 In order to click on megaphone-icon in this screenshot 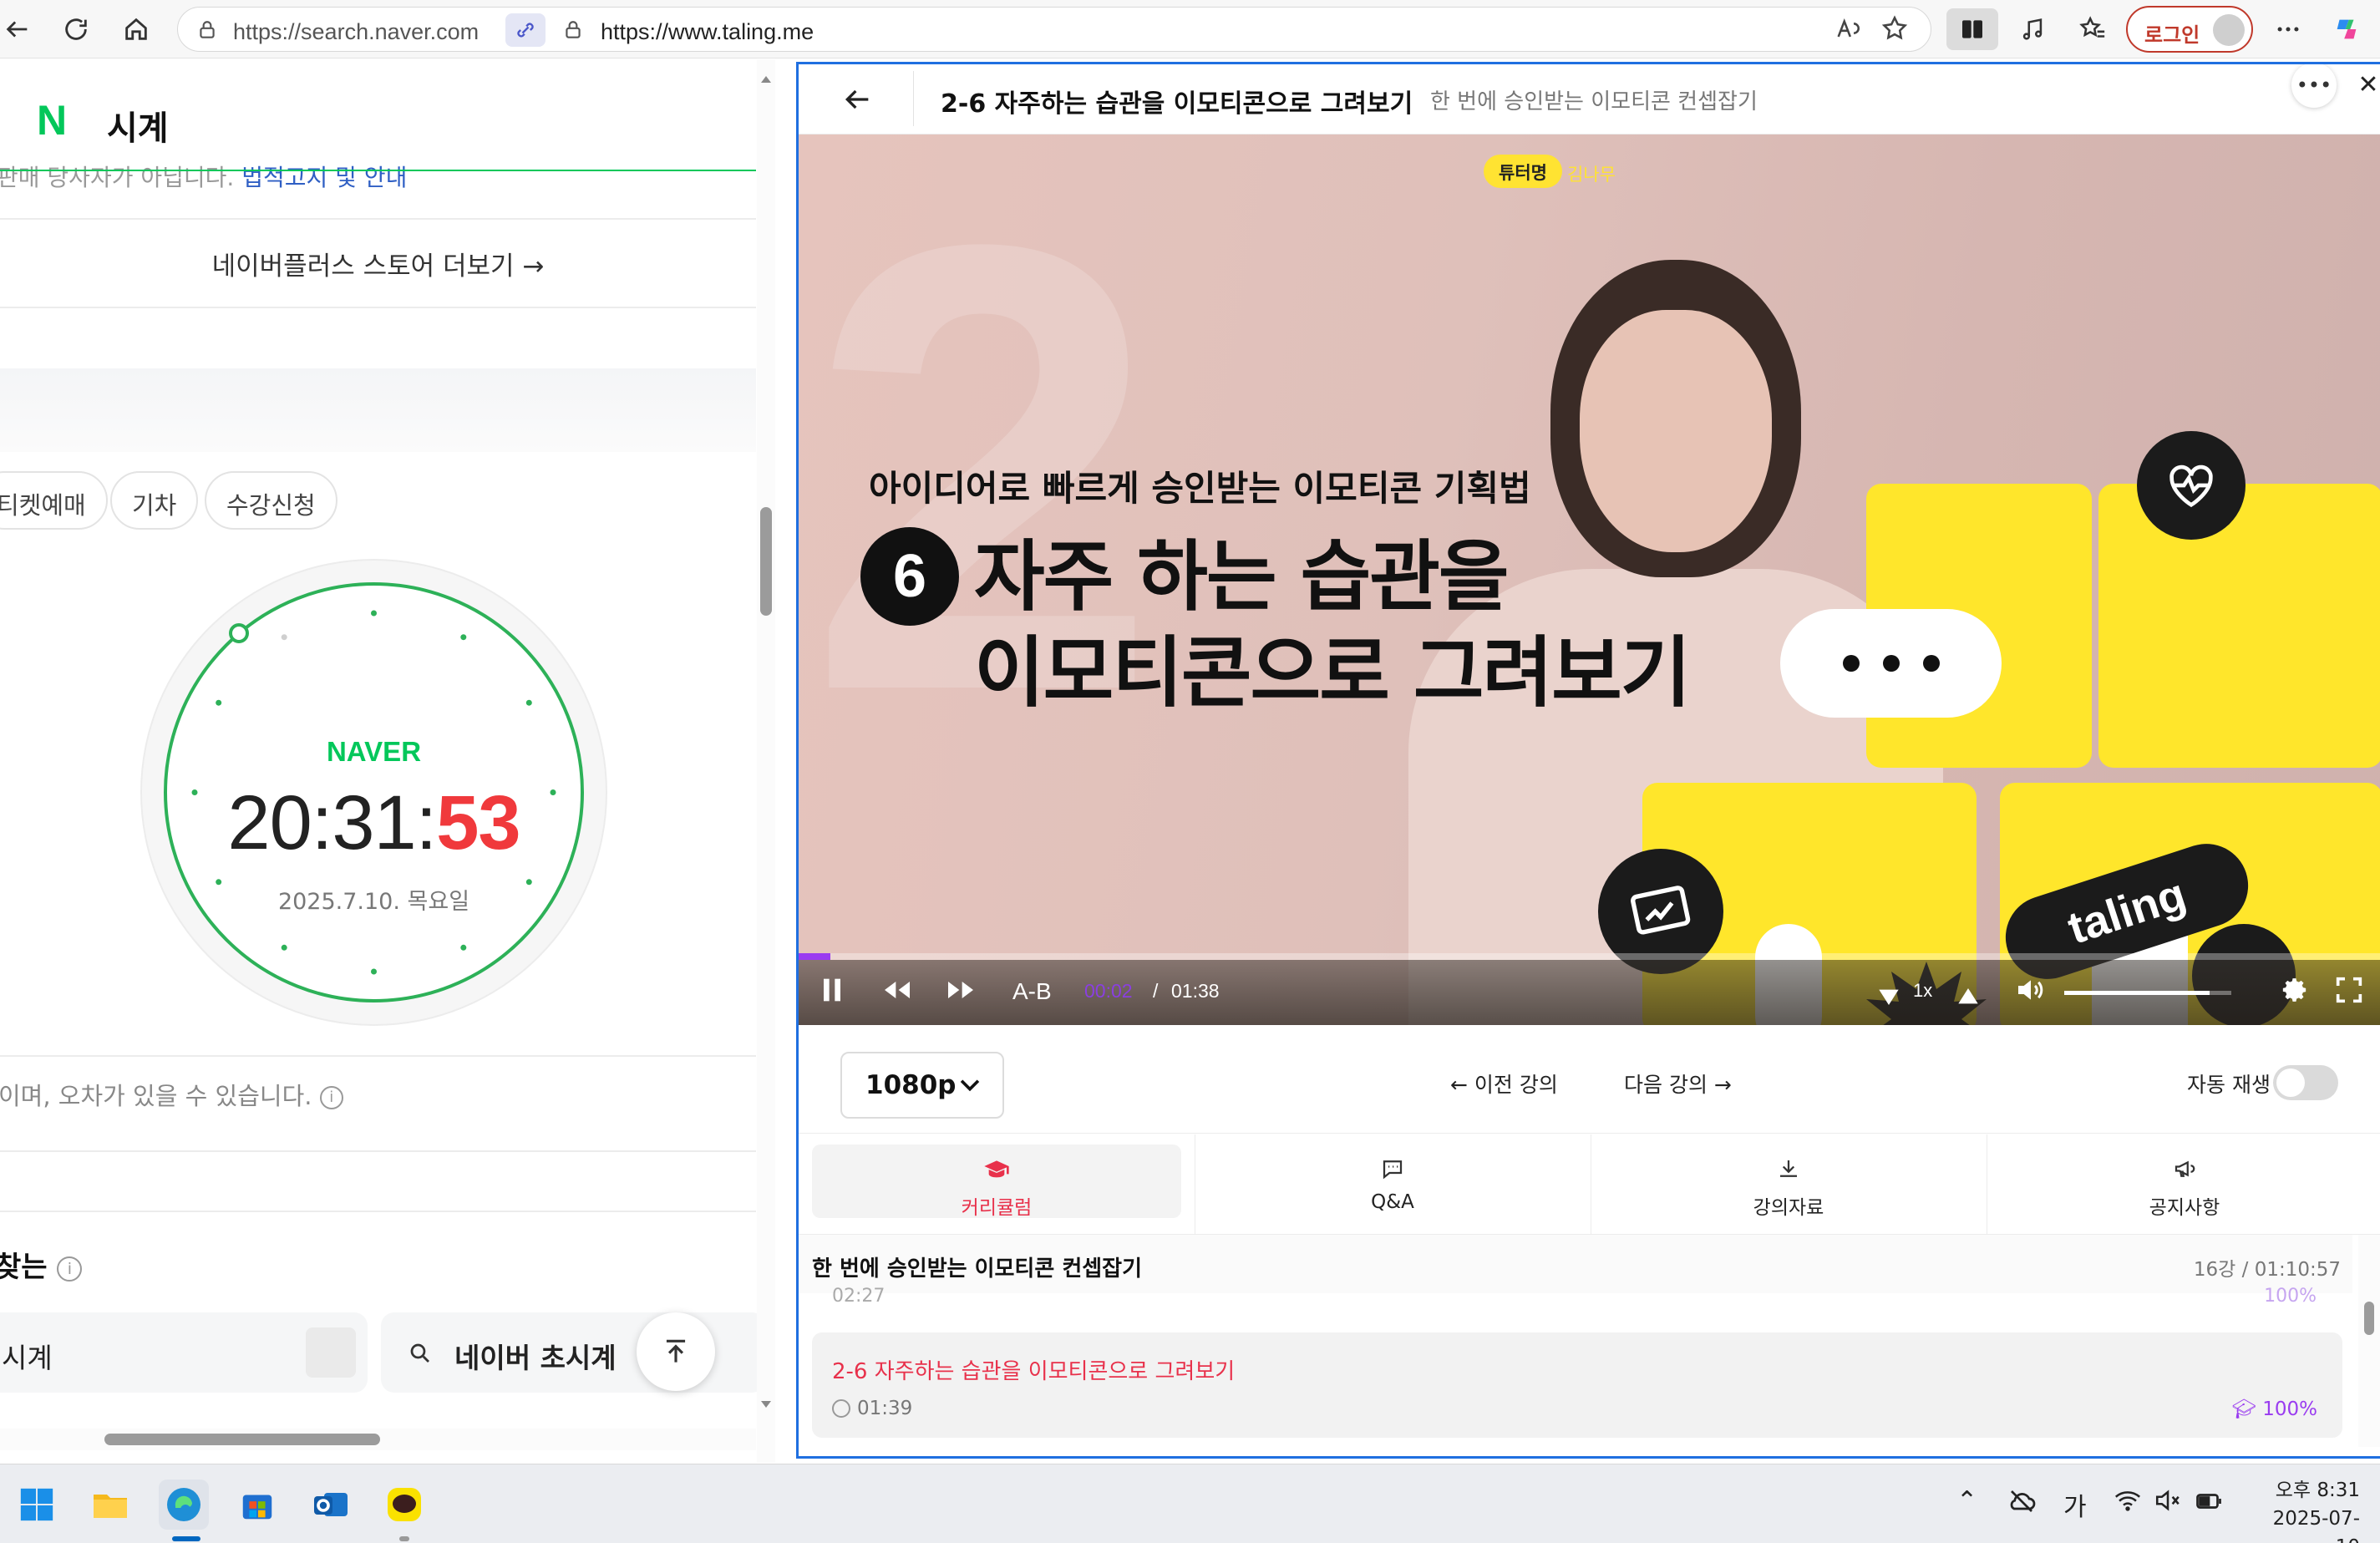, I will do `click(2183, 1168)`.